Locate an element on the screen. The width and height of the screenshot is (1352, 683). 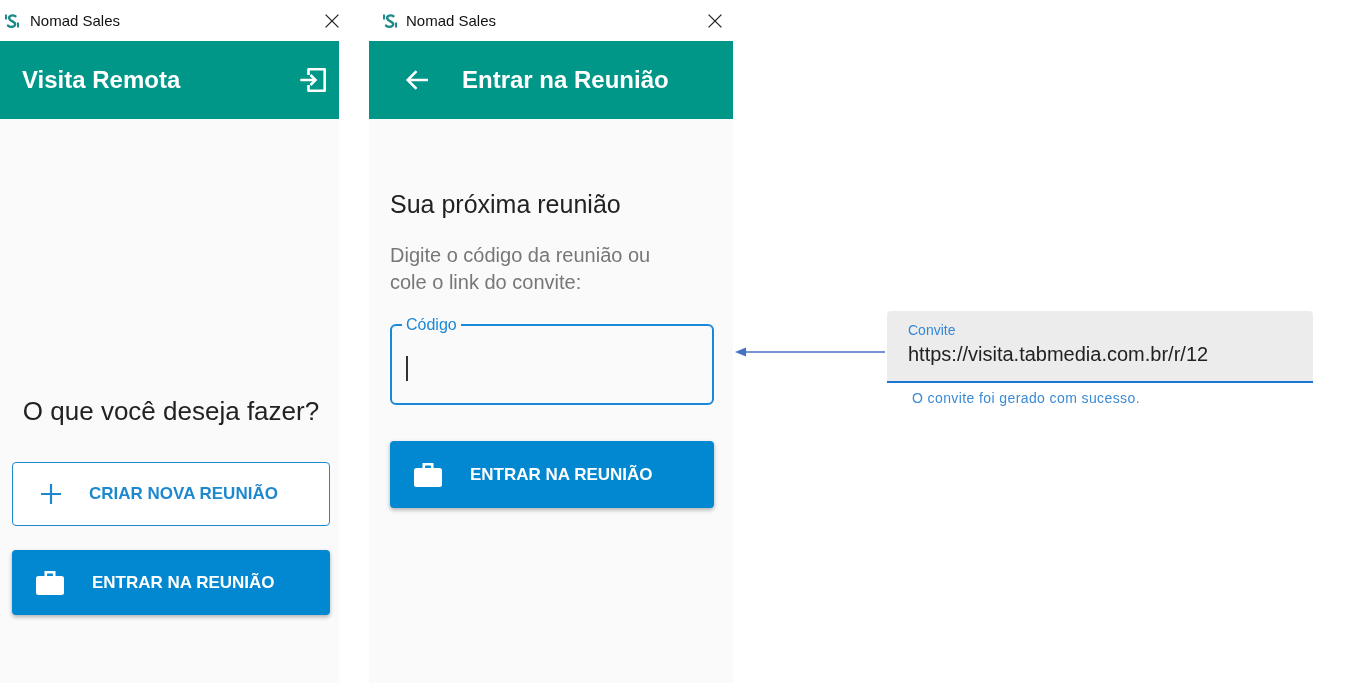
section-heading: Sua próxima reunião is located at coordinates (506, 204).